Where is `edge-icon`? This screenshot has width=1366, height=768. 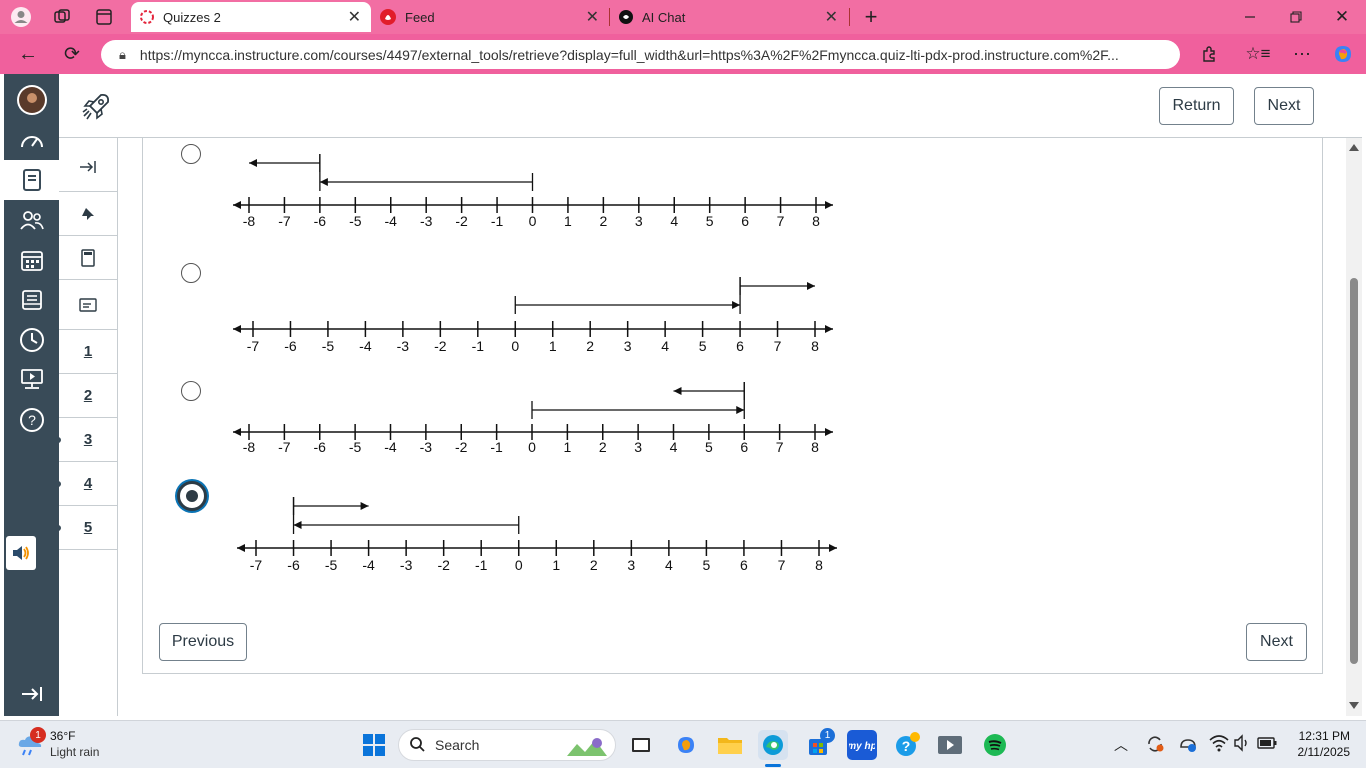 edge-icon is located at coordinates (773, 745).